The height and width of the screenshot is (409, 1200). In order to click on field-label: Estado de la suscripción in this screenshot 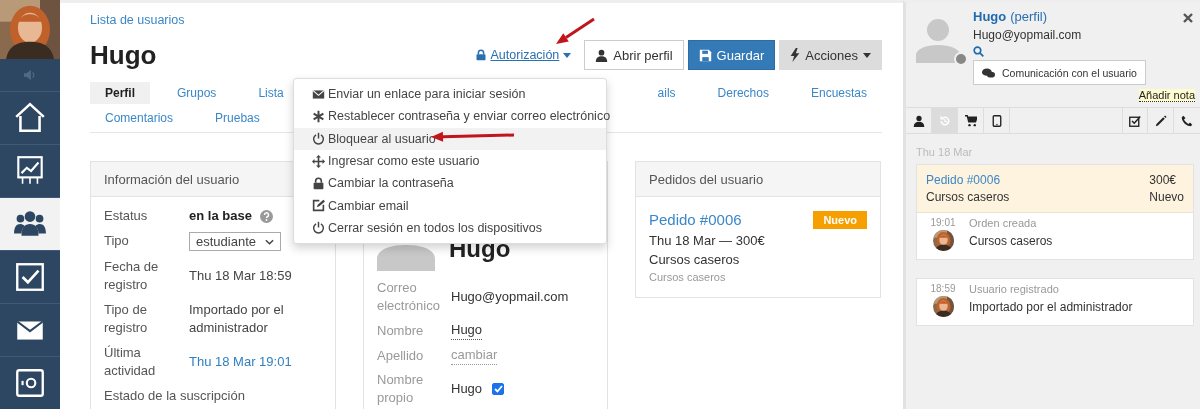, I will do `click(175, 396)`.